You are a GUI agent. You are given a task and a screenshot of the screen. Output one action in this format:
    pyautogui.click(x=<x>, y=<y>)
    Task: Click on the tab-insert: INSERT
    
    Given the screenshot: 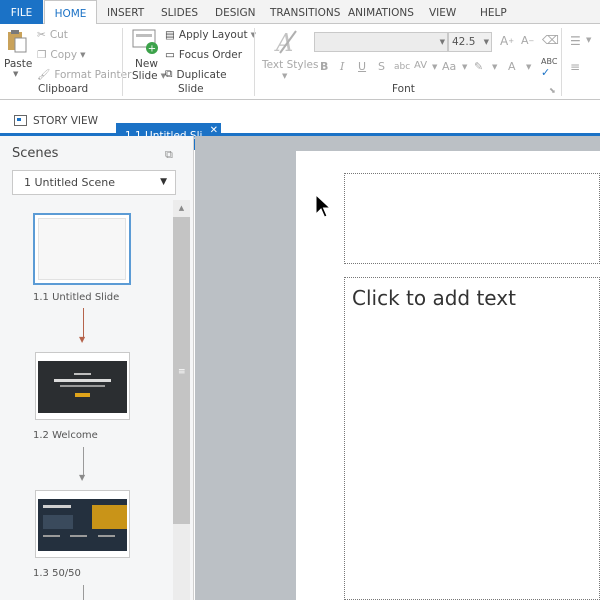 What is the action you would take?
    pyautogui.click(x=125, y=12)
    